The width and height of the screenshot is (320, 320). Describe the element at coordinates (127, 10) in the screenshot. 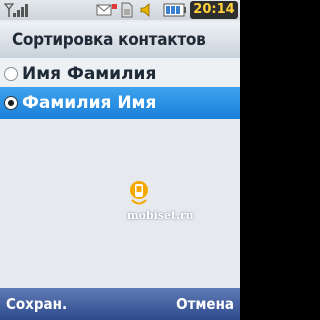

I see `sim-icon` at that location.